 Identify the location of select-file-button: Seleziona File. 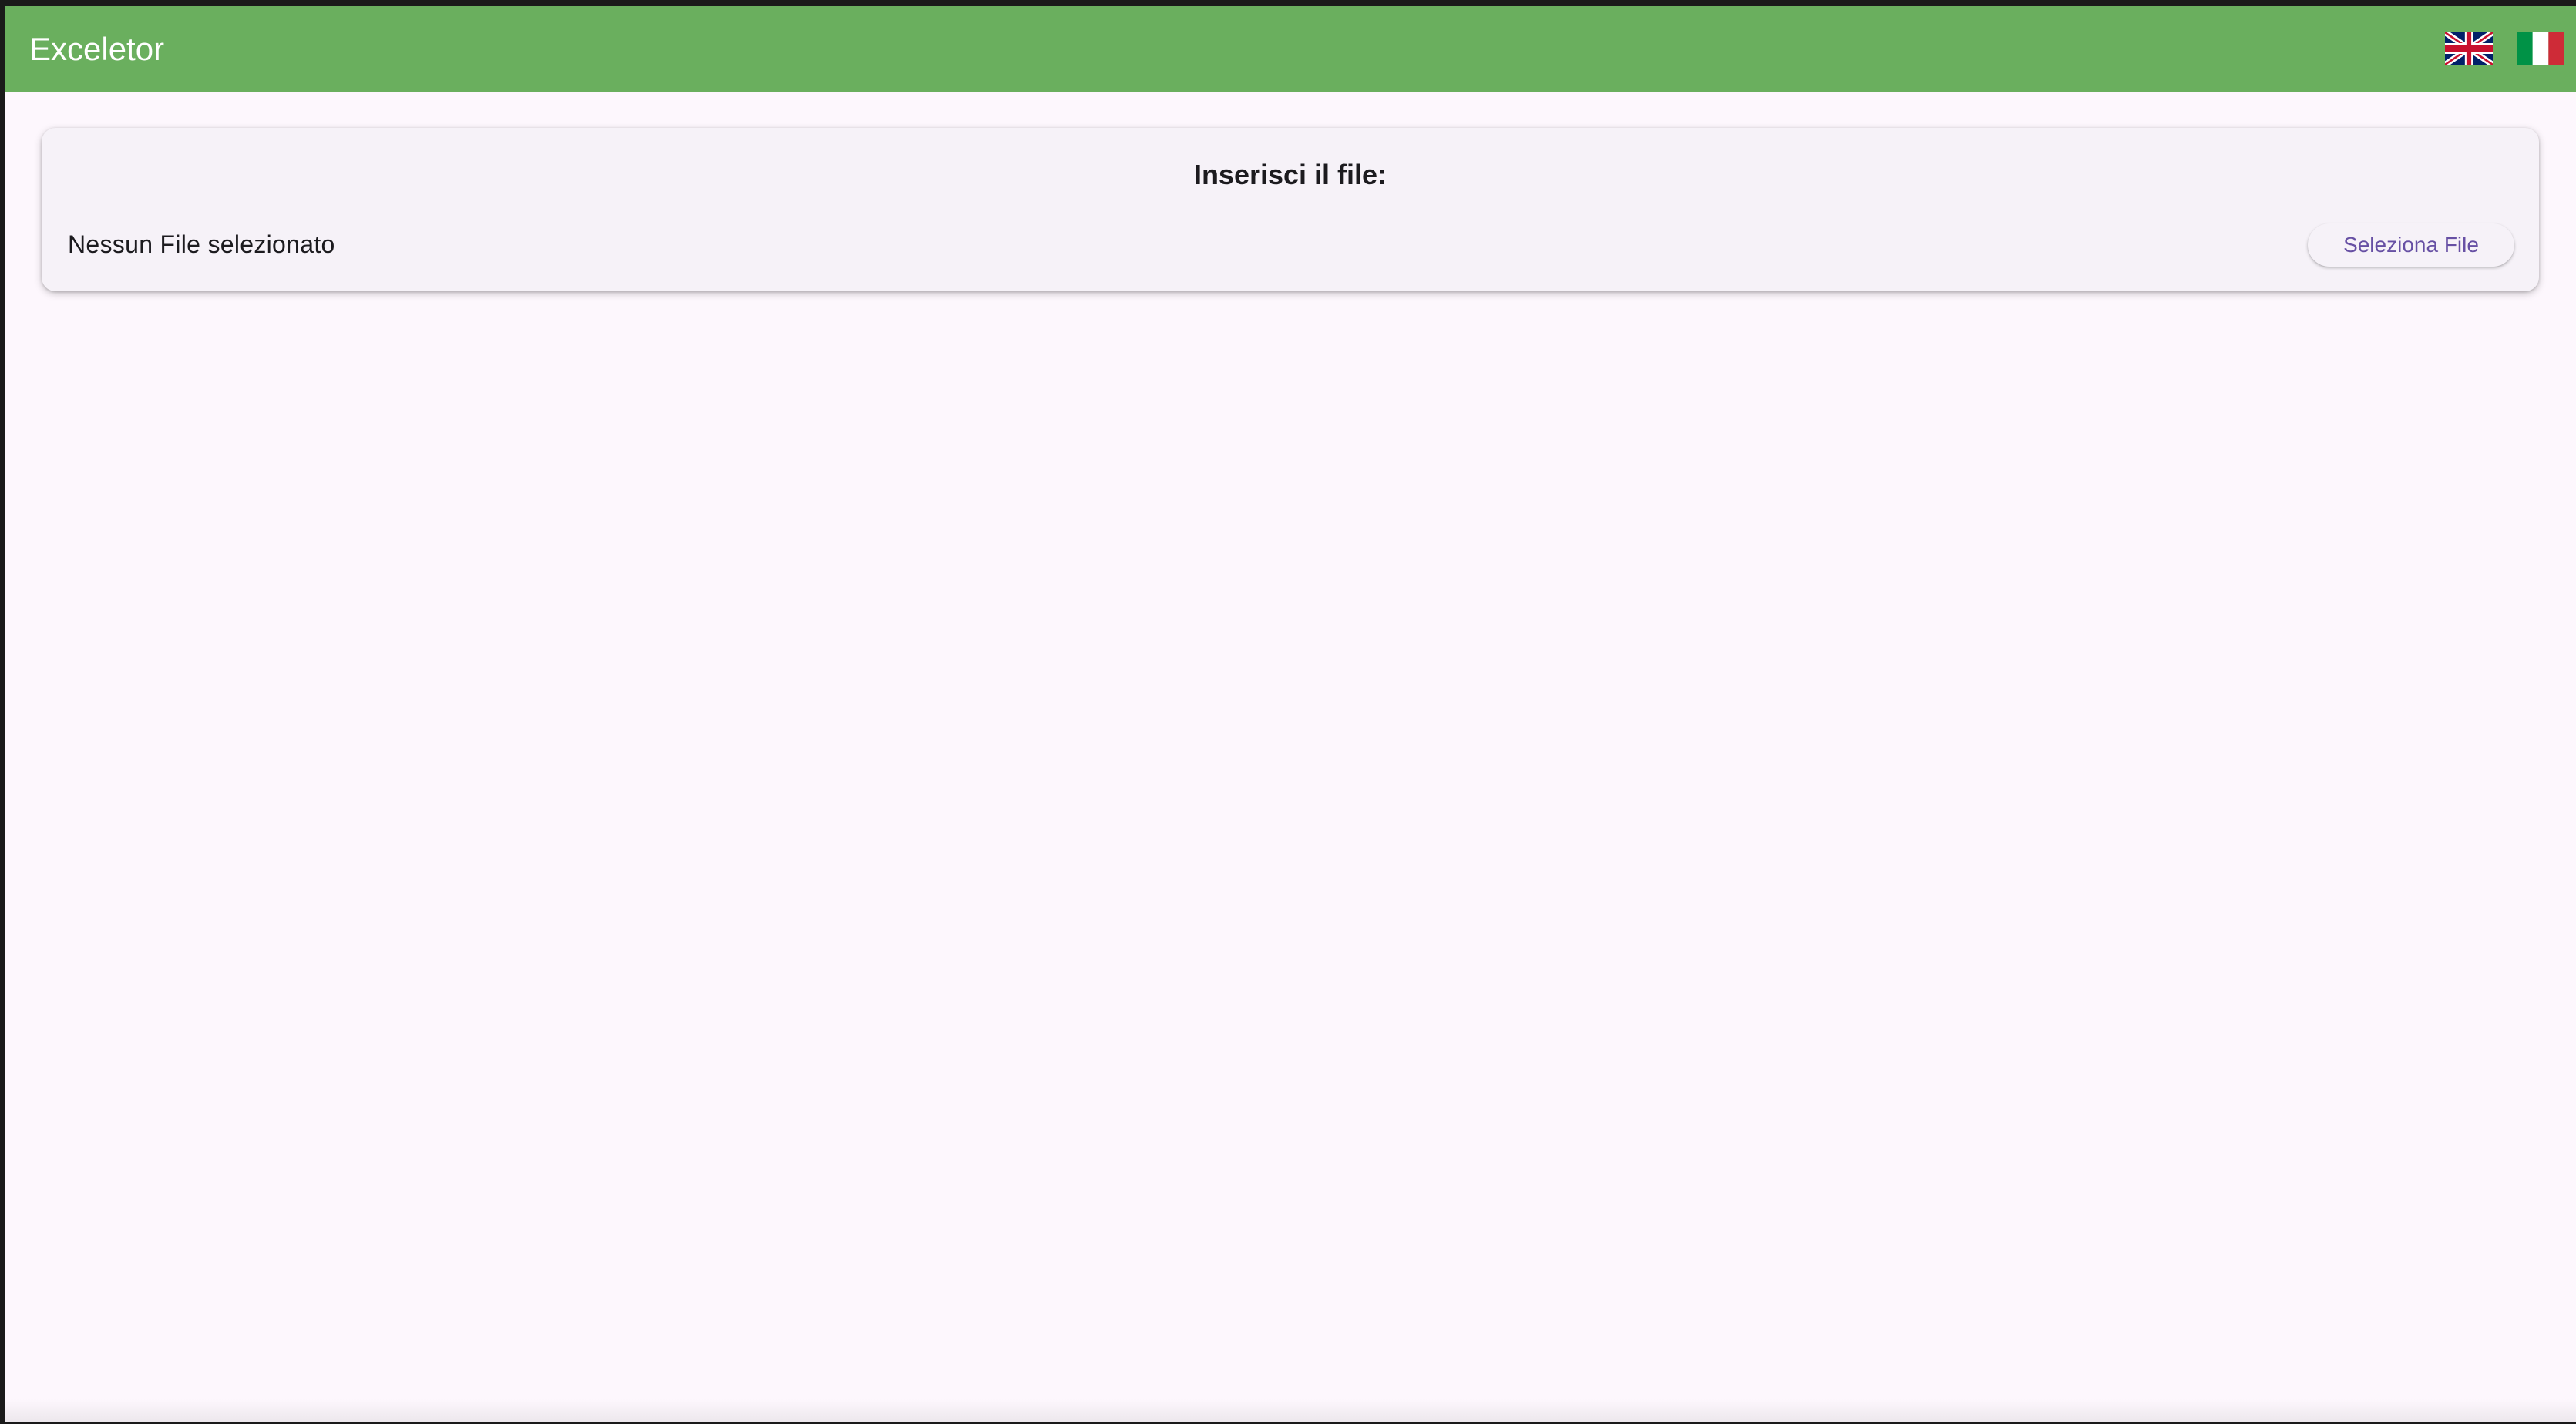
(2411, 245).